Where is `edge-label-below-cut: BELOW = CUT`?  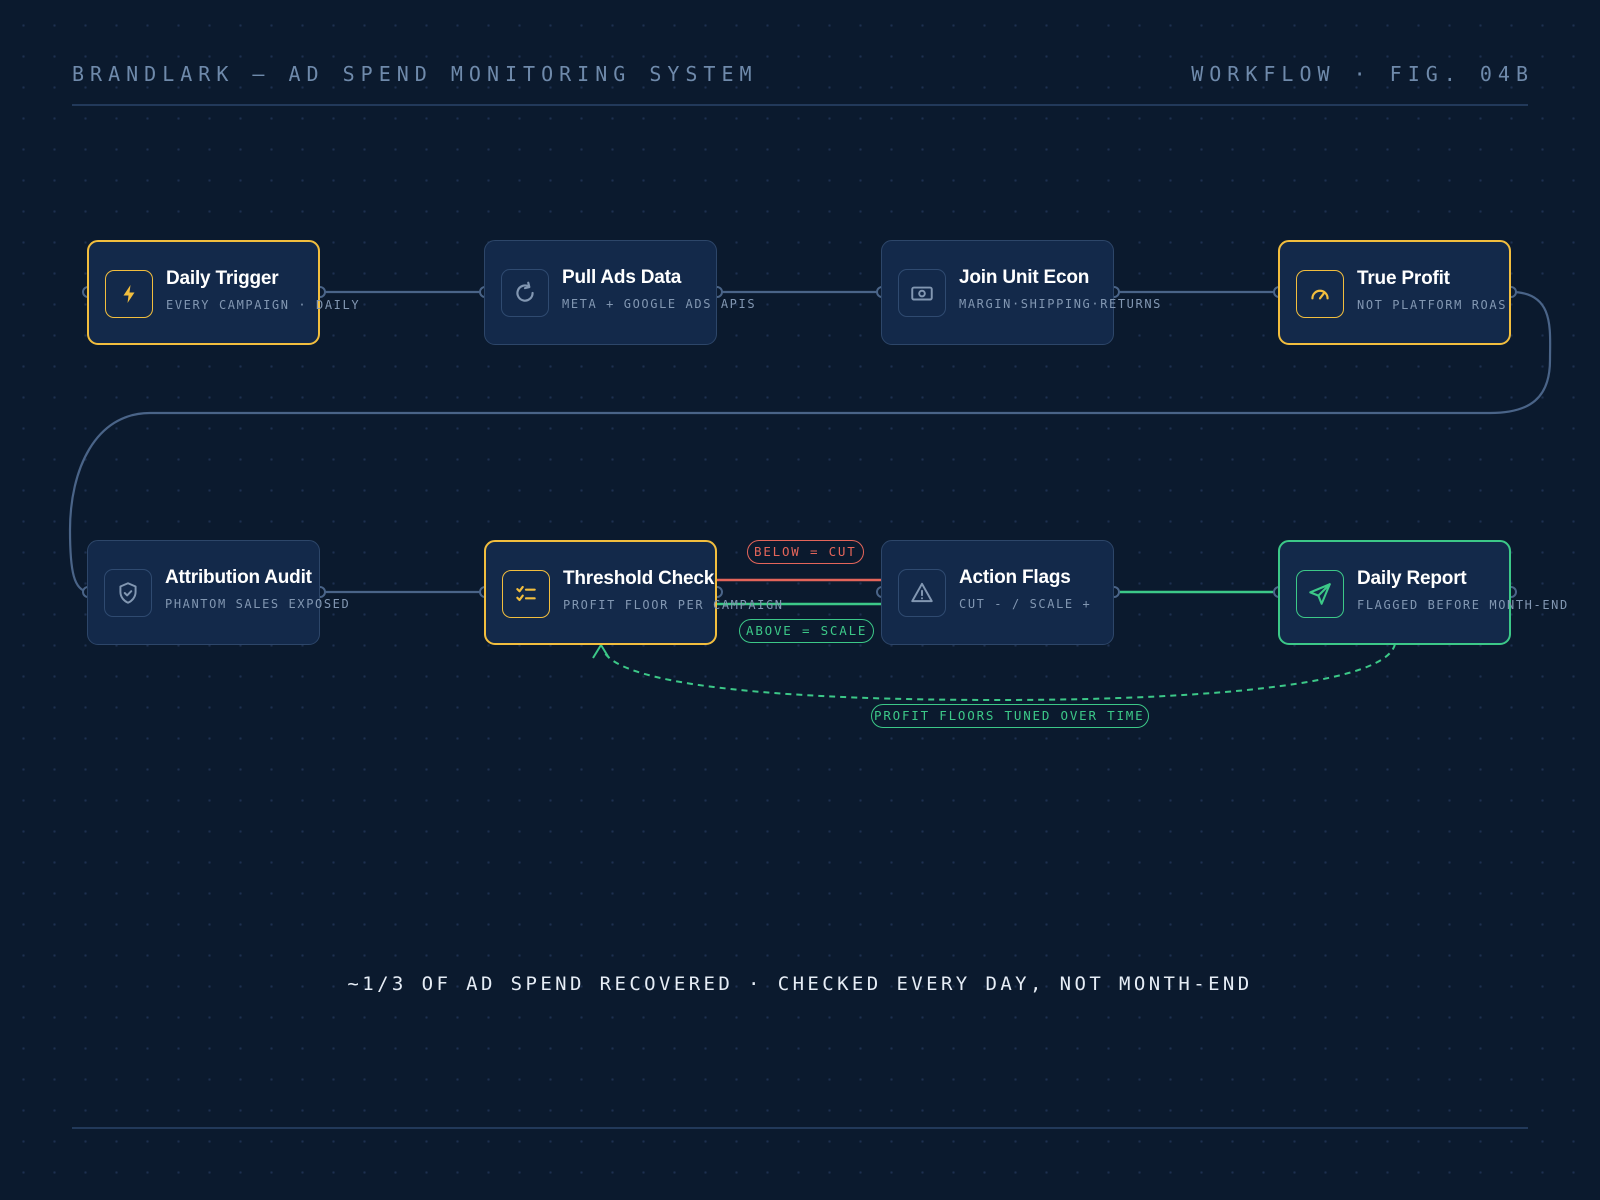 edge-label-below-cut: BELOW = CUT is located at coordinates (805, 552).